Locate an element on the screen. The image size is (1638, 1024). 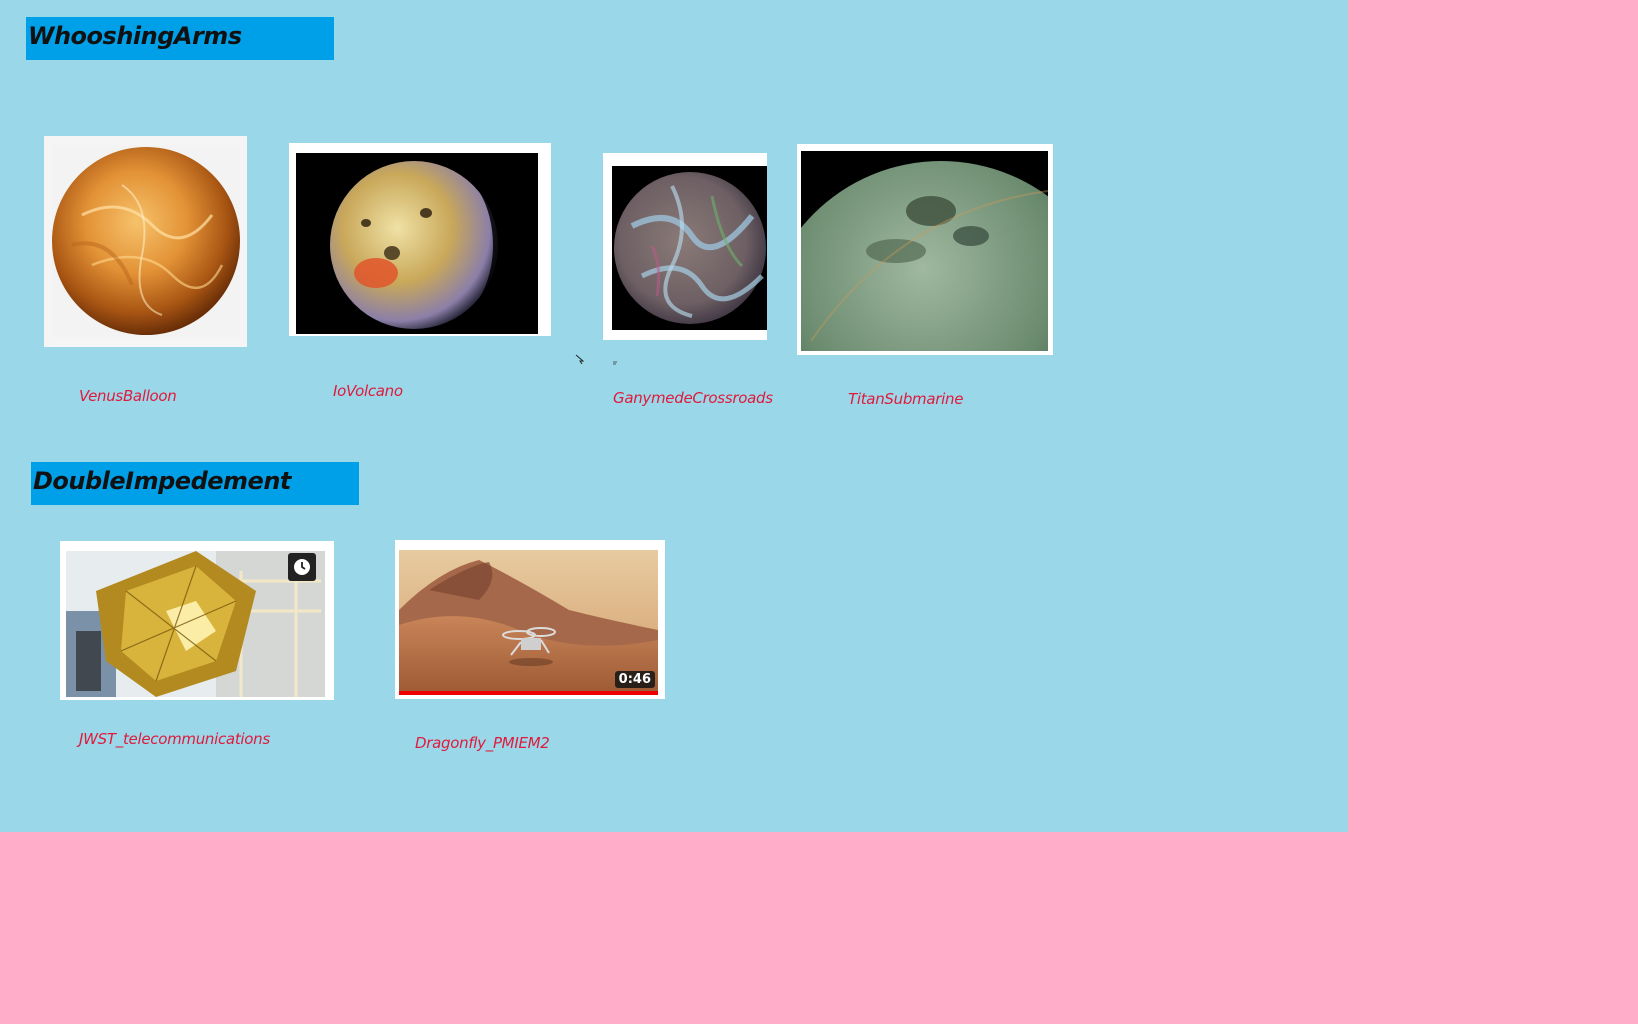
jwst-image is located at coordinates (195, 624).